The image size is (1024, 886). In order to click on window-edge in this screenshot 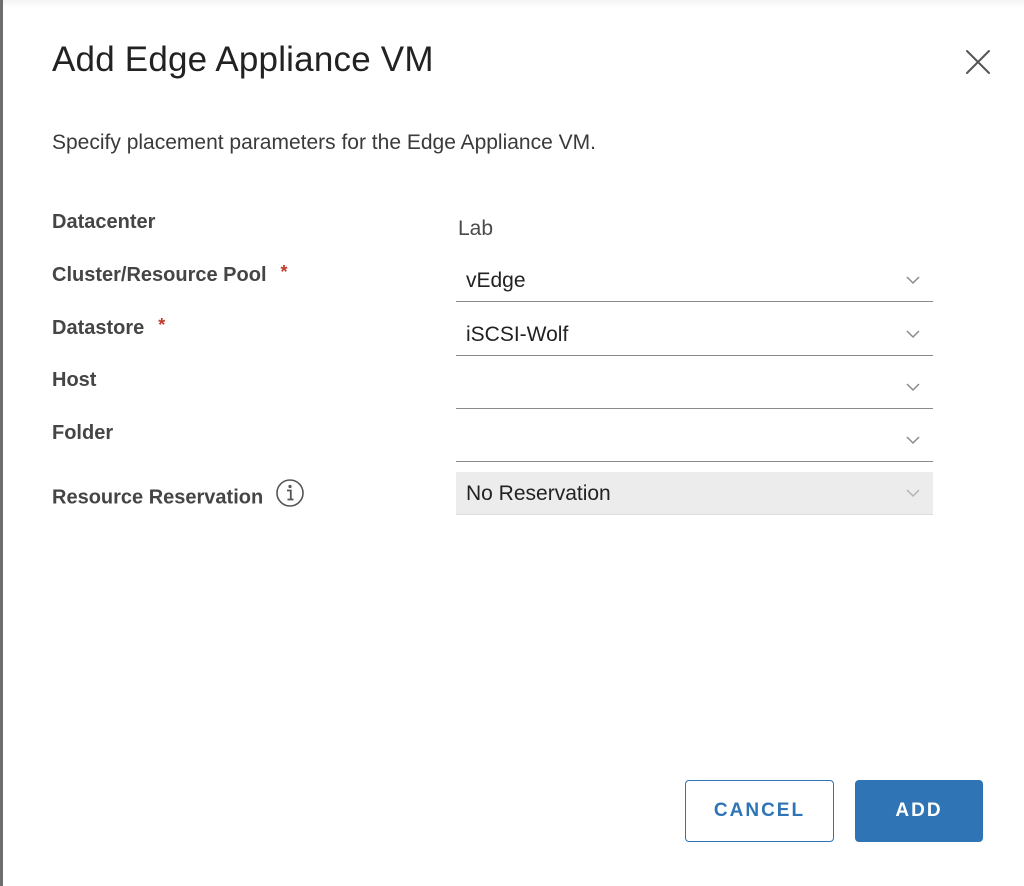, I will do `click(1, 443)`.